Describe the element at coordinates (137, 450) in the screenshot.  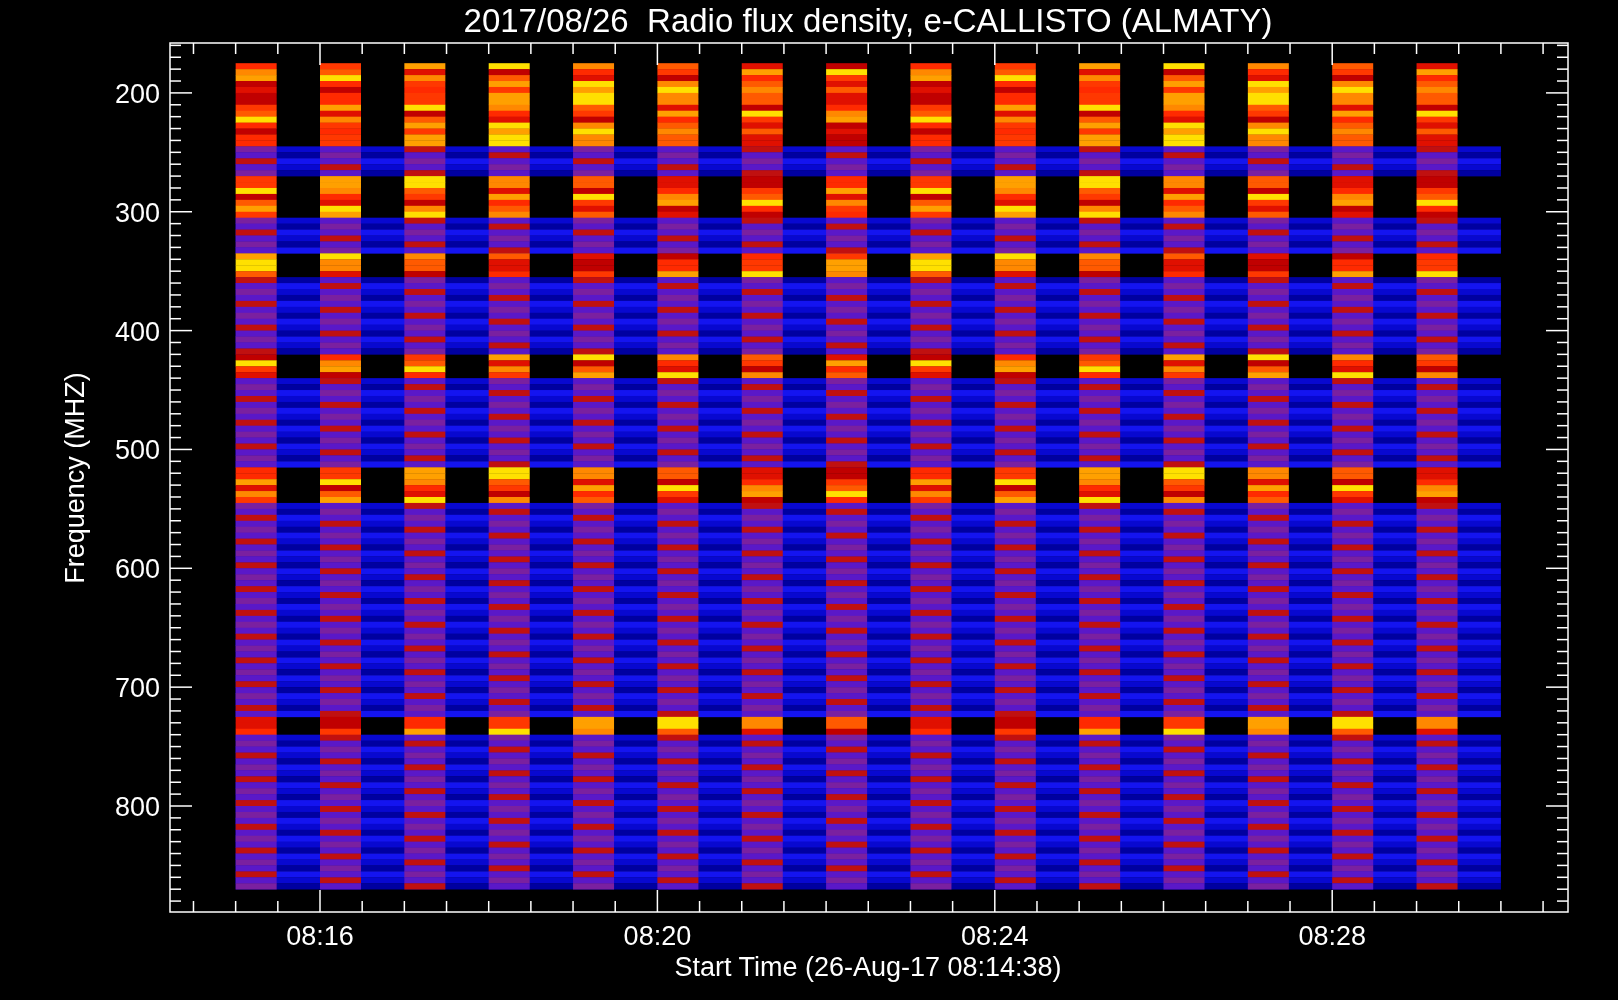
I see `y-tick-label: 500` at that location.